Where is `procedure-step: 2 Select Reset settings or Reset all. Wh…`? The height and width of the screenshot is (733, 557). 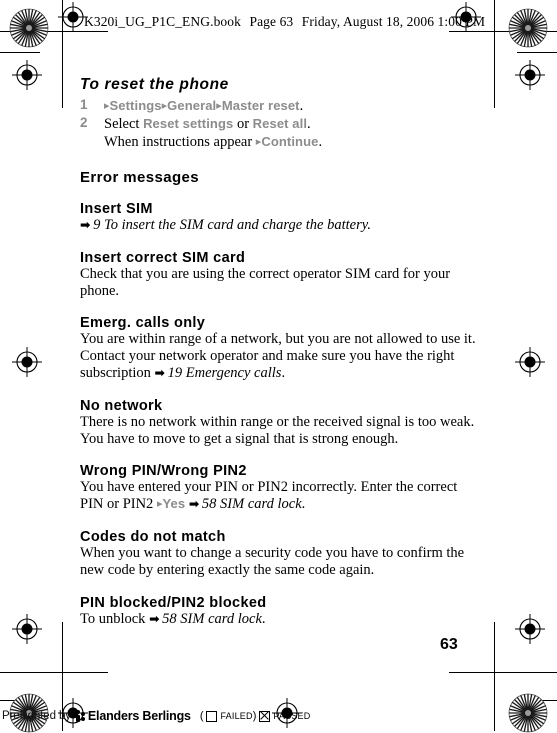 procedure-step: 2 Select Reset settings or Reset all. Wh… is located at coordinates (280, 133).